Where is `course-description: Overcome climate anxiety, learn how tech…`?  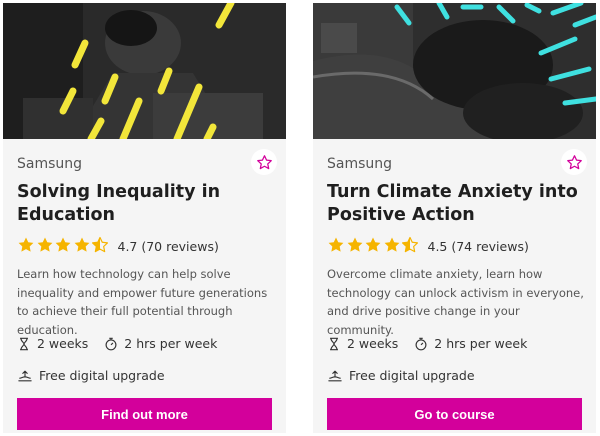 course-description: Overcome climate anxiety, learn how tech… is located at coordinates (455, 302).